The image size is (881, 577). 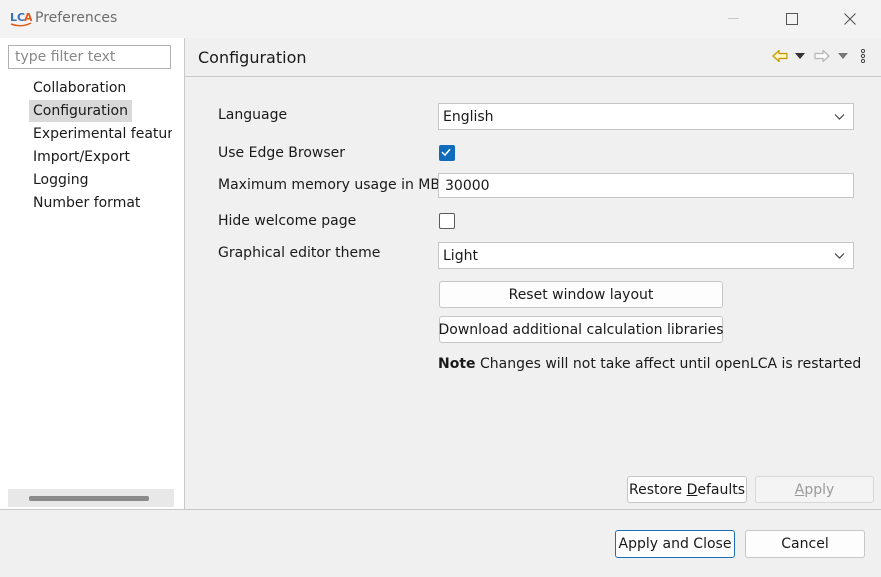 What do you see at coordinates (721, 489) in the screenshot?
I see `restore-defaults-label-end: efaults` at bounding box center [721, 489].